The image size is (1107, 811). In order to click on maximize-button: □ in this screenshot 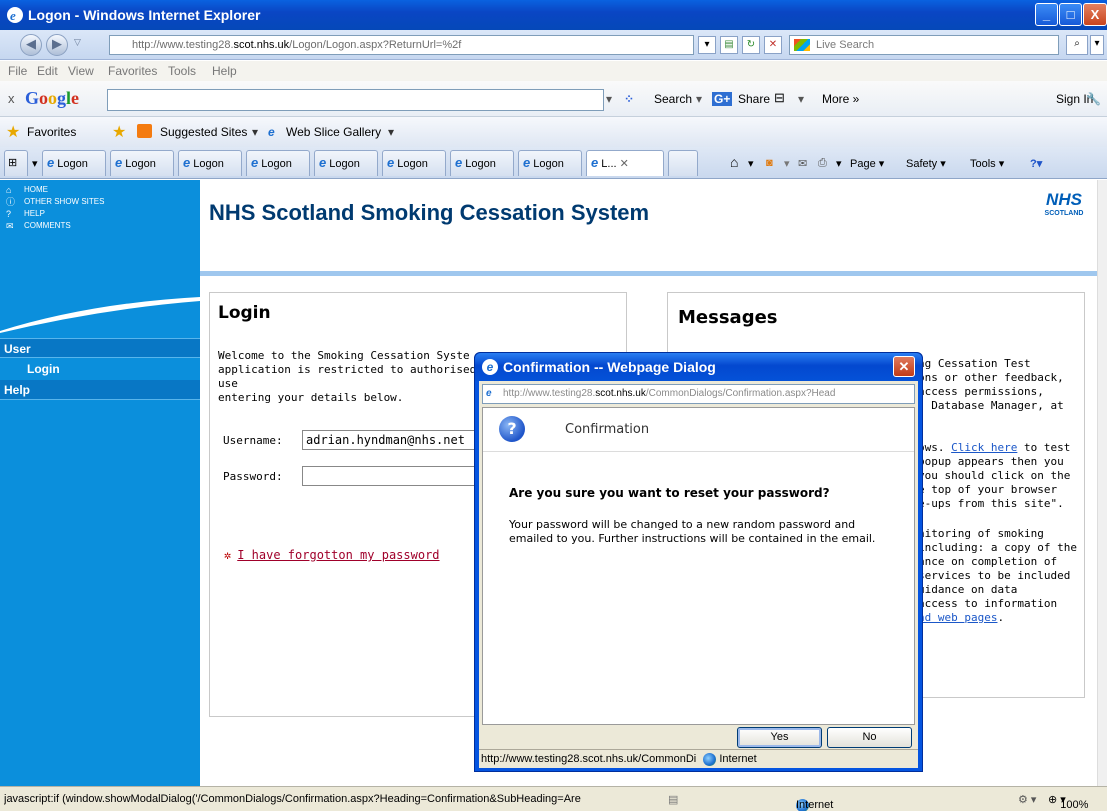, I will do `click(1070, 14)`.